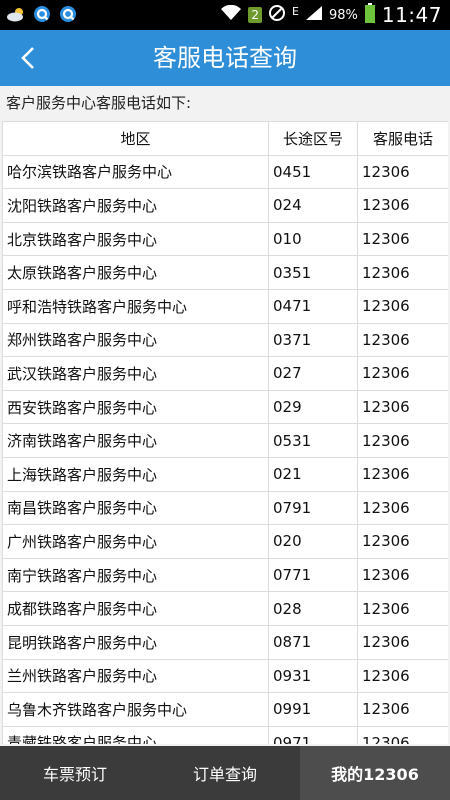 The image size is (450, 800). I want to click on cell-region: 沈阳铁路客户服务中心, so click(135, 205).